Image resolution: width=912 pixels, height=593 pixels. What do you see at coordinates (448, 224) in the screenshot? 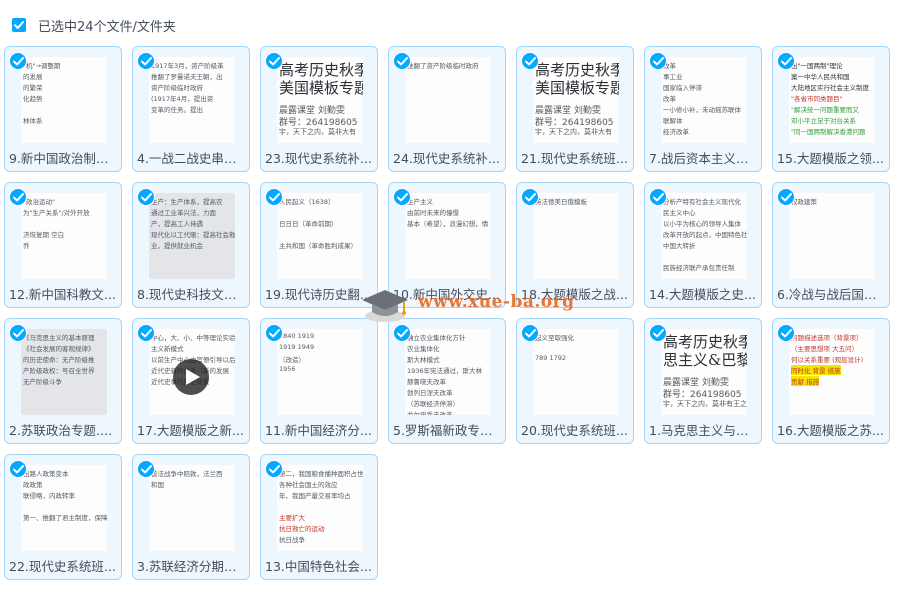
I see `thumbnail-text-line: 基本（希望），浪漫幻想，情` at bounding box center [448, 224].